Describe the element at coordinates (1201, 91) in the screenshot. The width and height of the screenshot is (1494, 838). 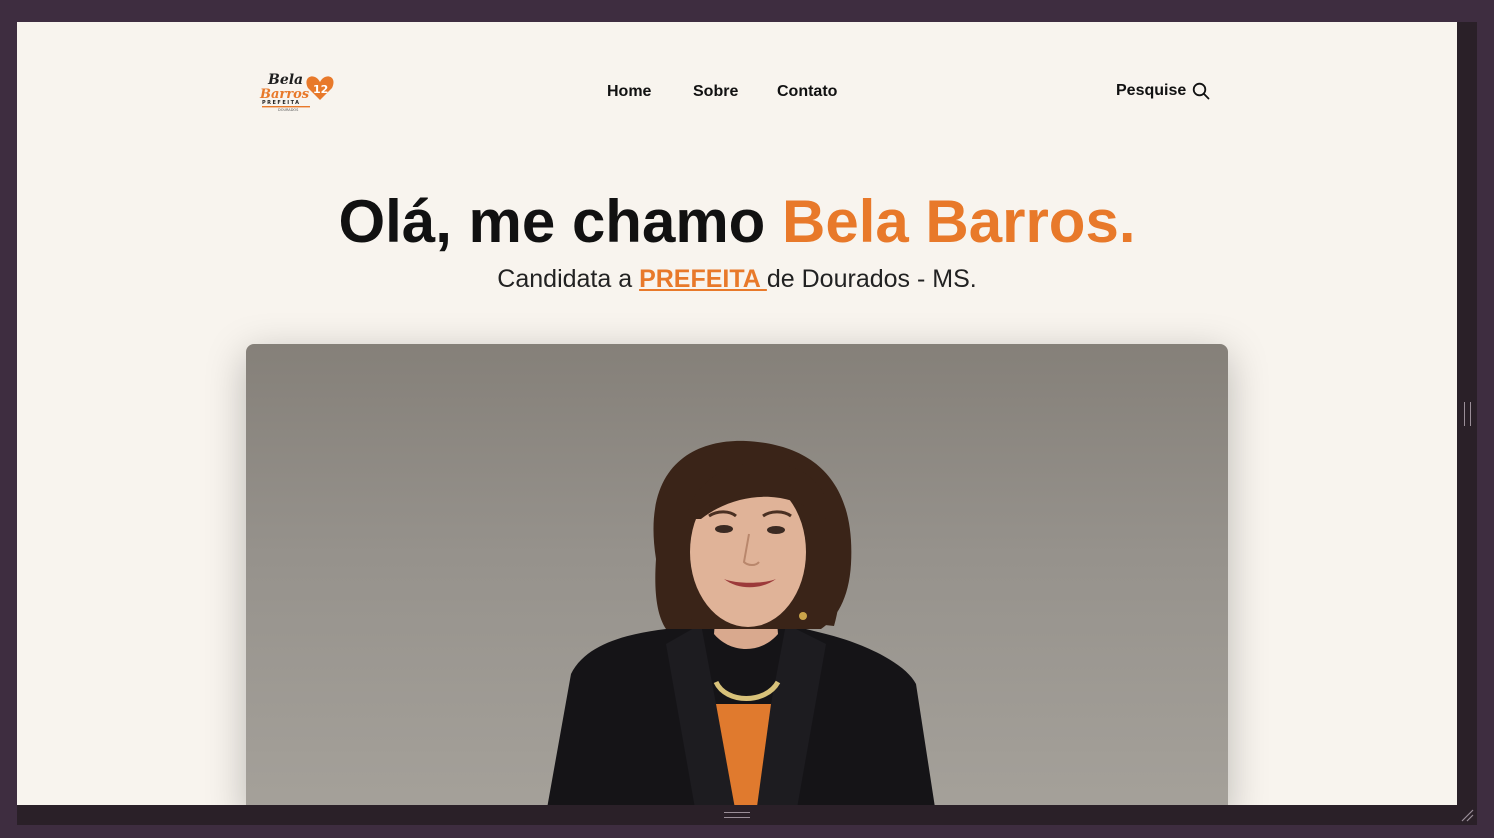
I see `search-icon` at that location.